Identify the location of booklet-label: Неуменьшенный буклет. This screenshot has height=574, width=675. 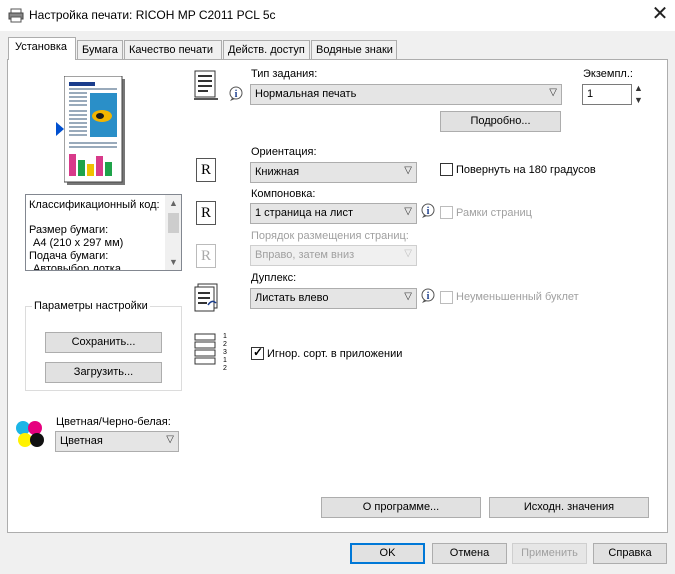
(517, 297).